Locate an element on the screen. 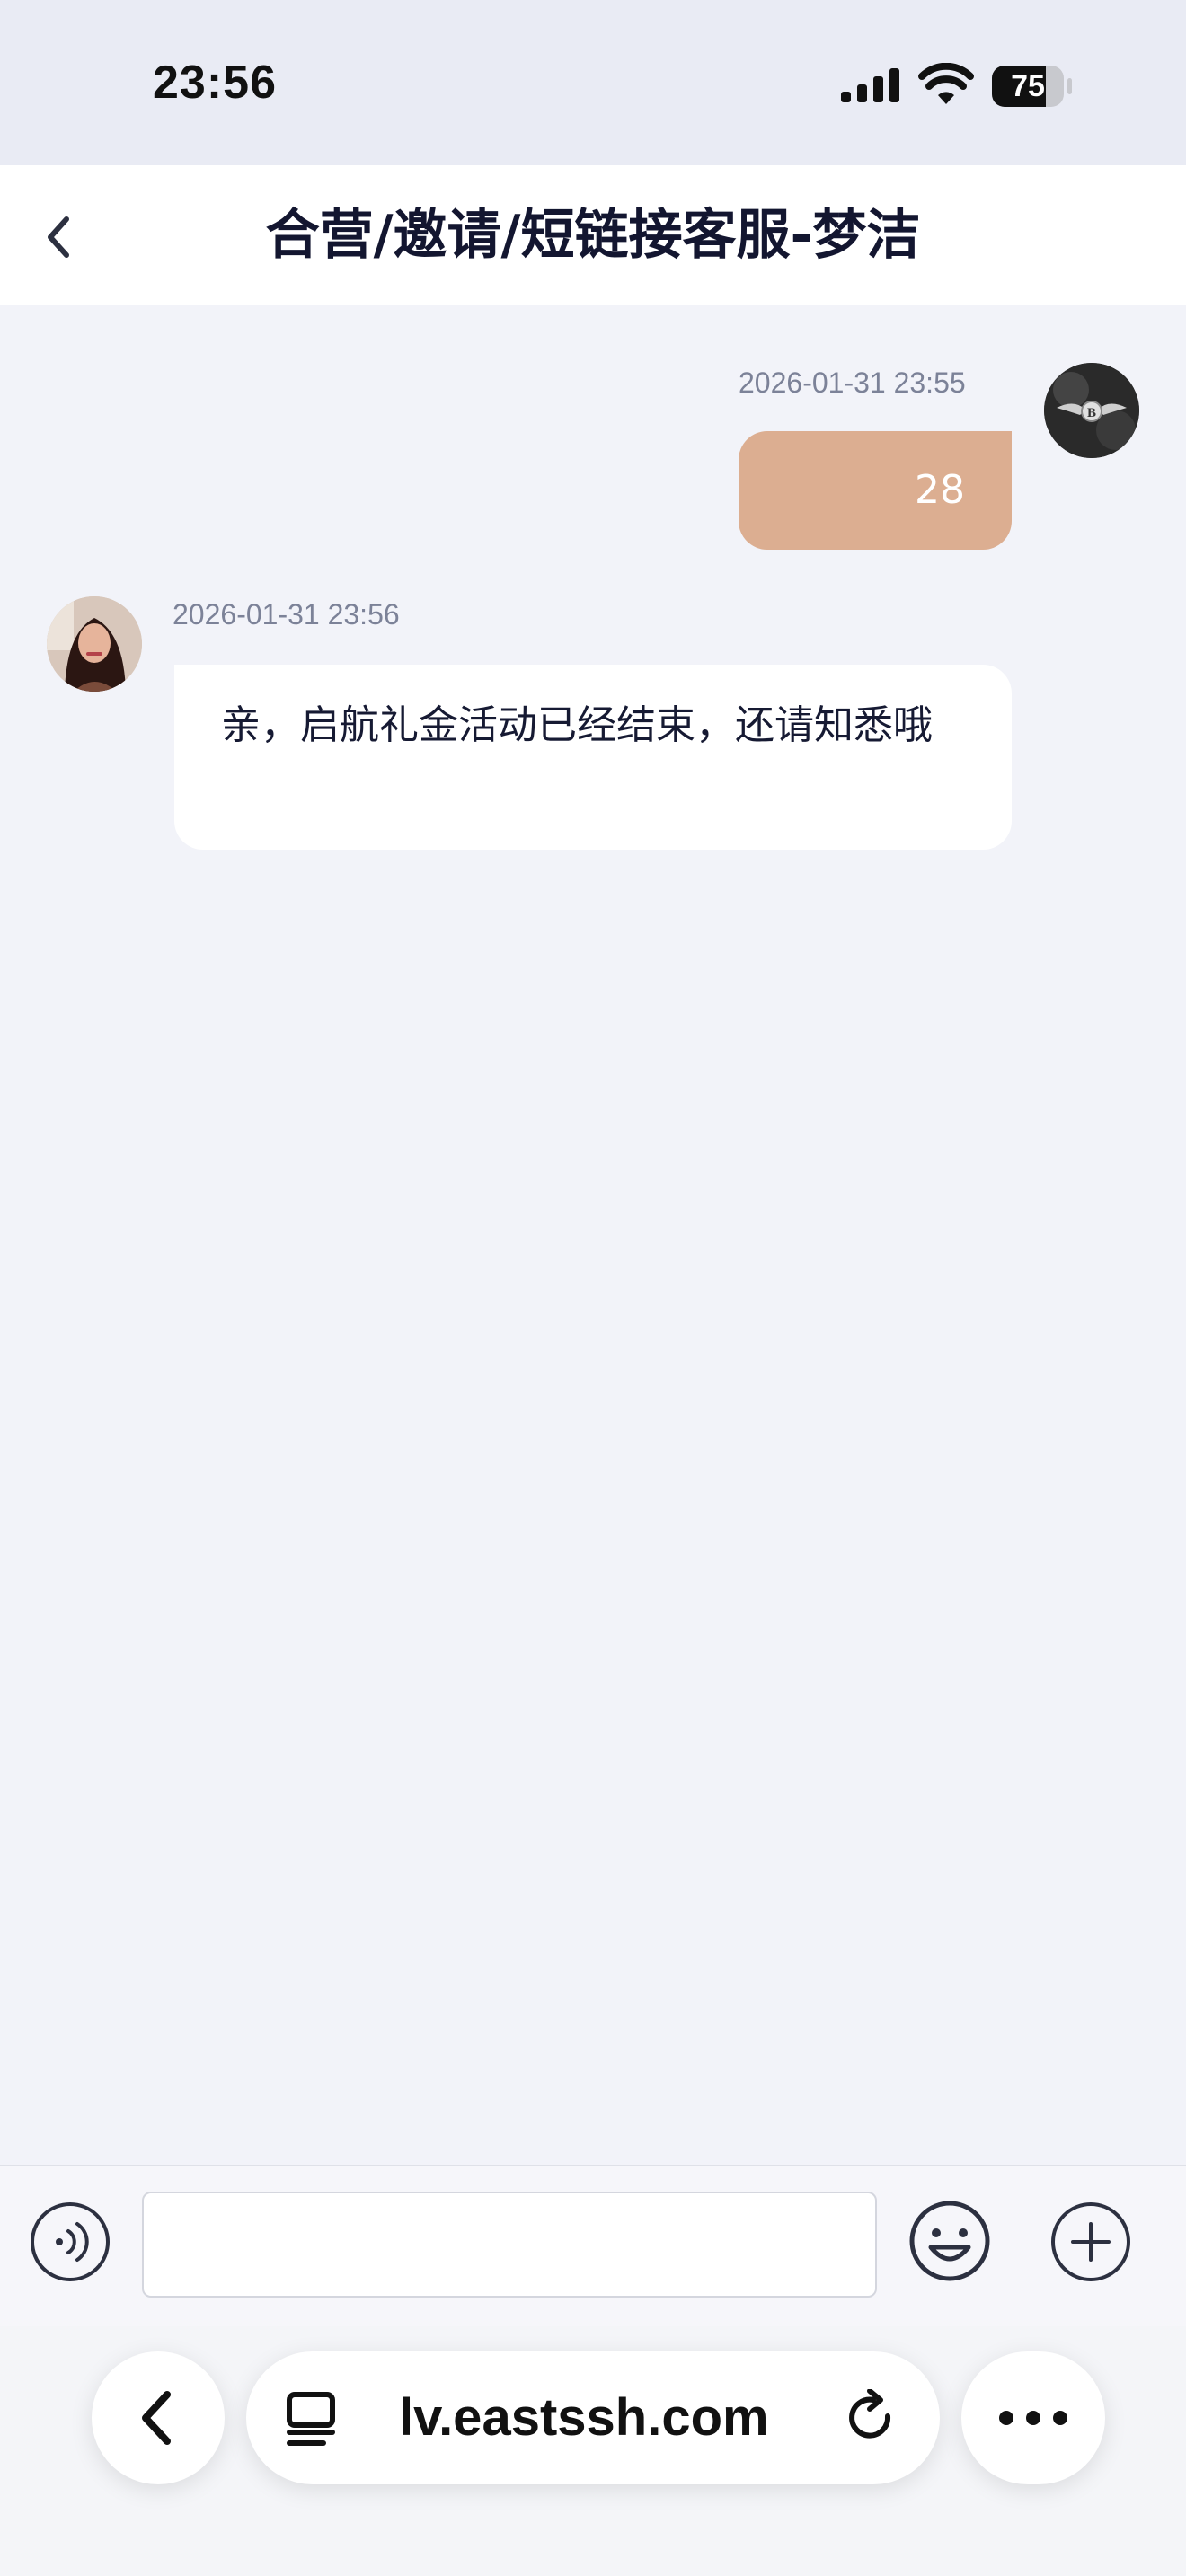 Image resolution: width=1186 pixels, height=2576 pixels. agent-avatar is located at coordinates (94, 644).